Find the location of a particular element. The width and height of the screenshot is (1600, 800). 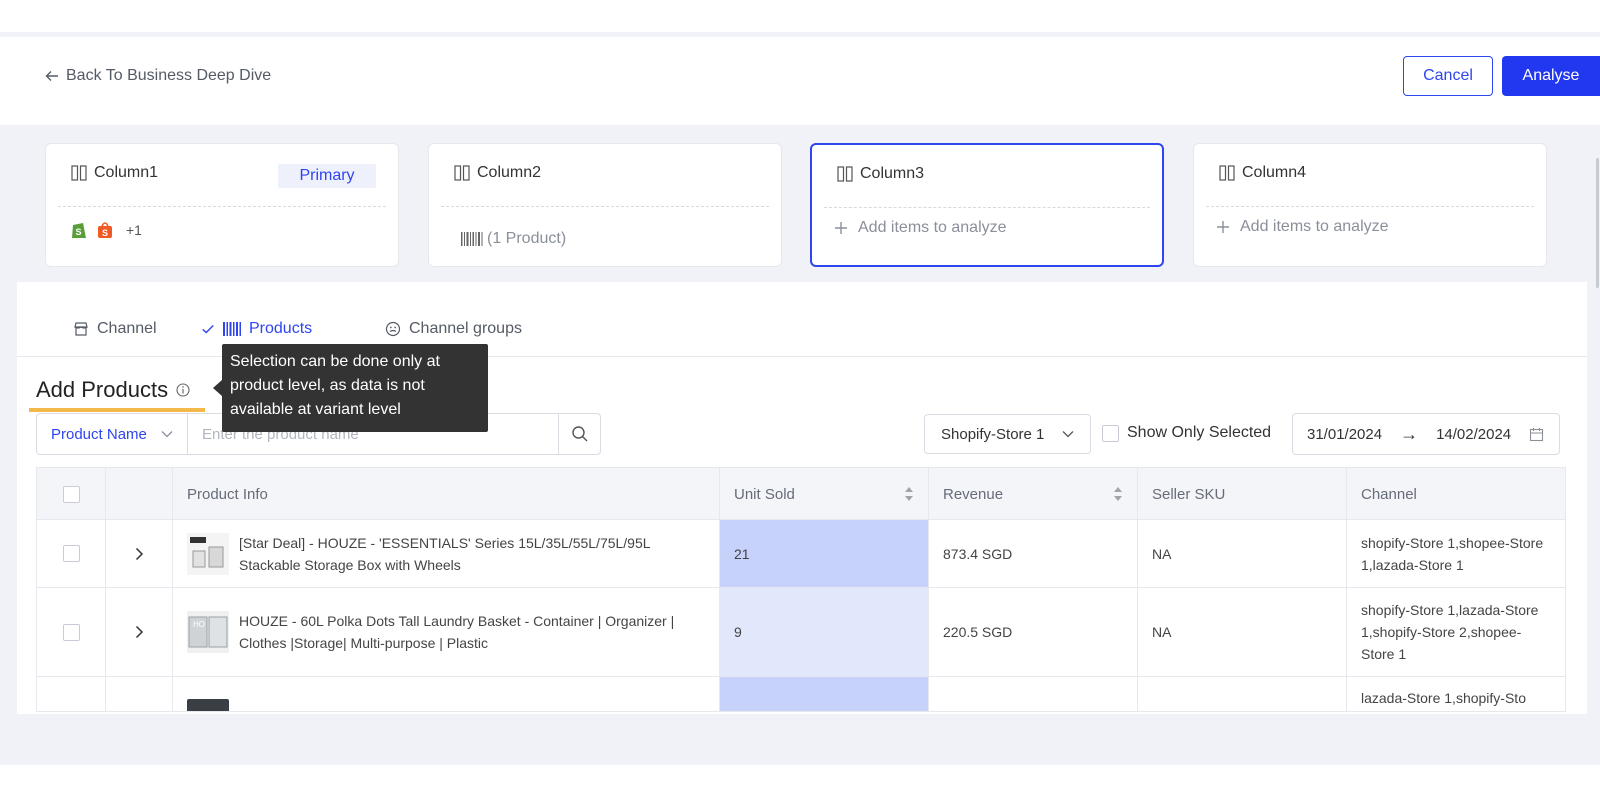

search-field-label: Product Name is located at coordinates (99, 434).